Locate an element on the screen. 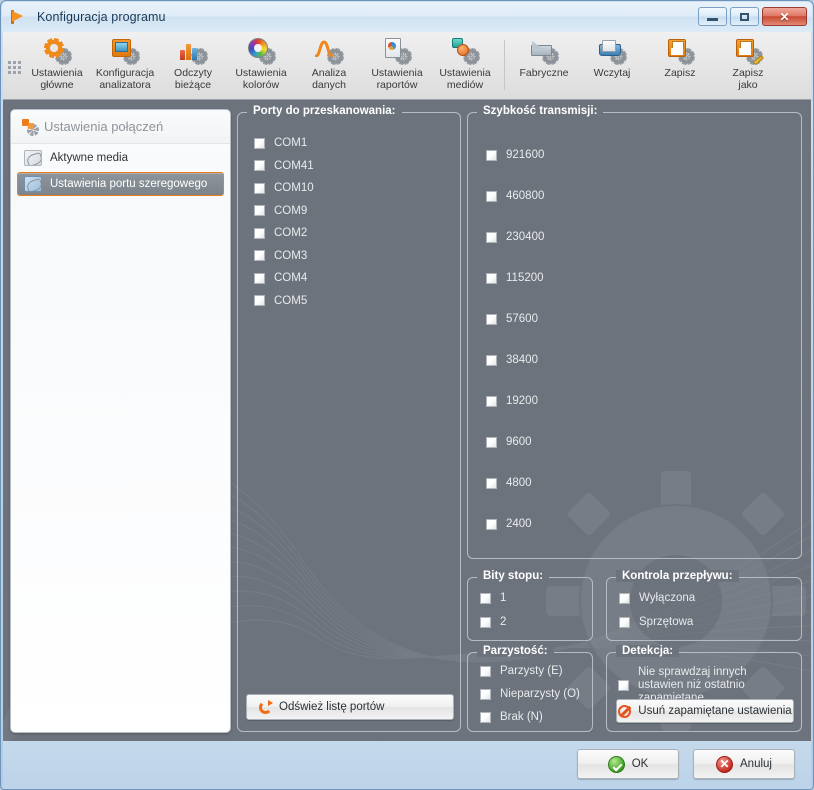 The width and height of the screenshot is (814, 790). minimize-button is located at coordinates (712, 16).